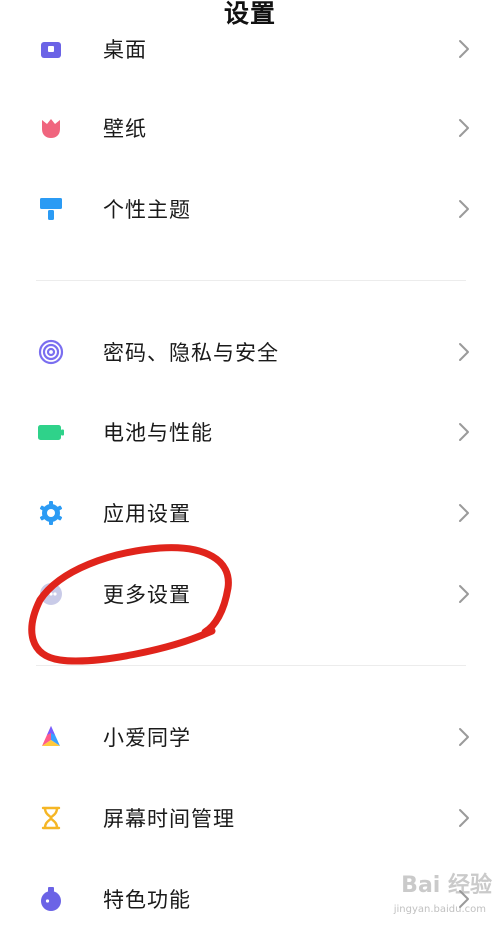 The width and height of the screenshot is (500, 930). Describe the element at coordinates (147, 514) in the screenshot. I see `settings-item-label: 应用设置` at that location.